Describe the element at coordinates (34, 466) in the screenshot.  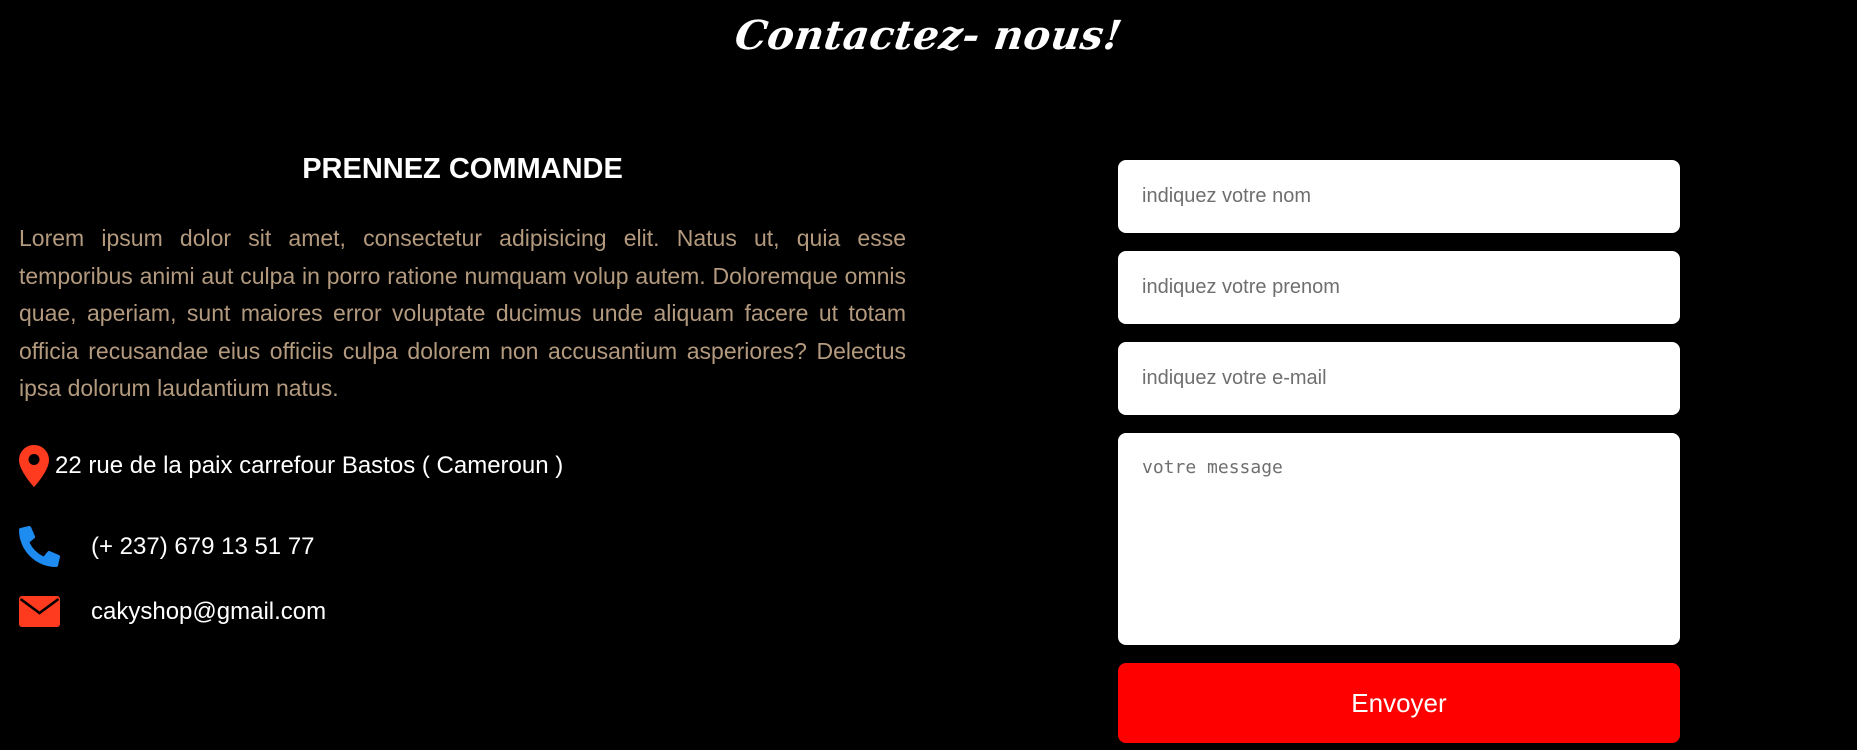
I see `map-marker-icon` at that location.